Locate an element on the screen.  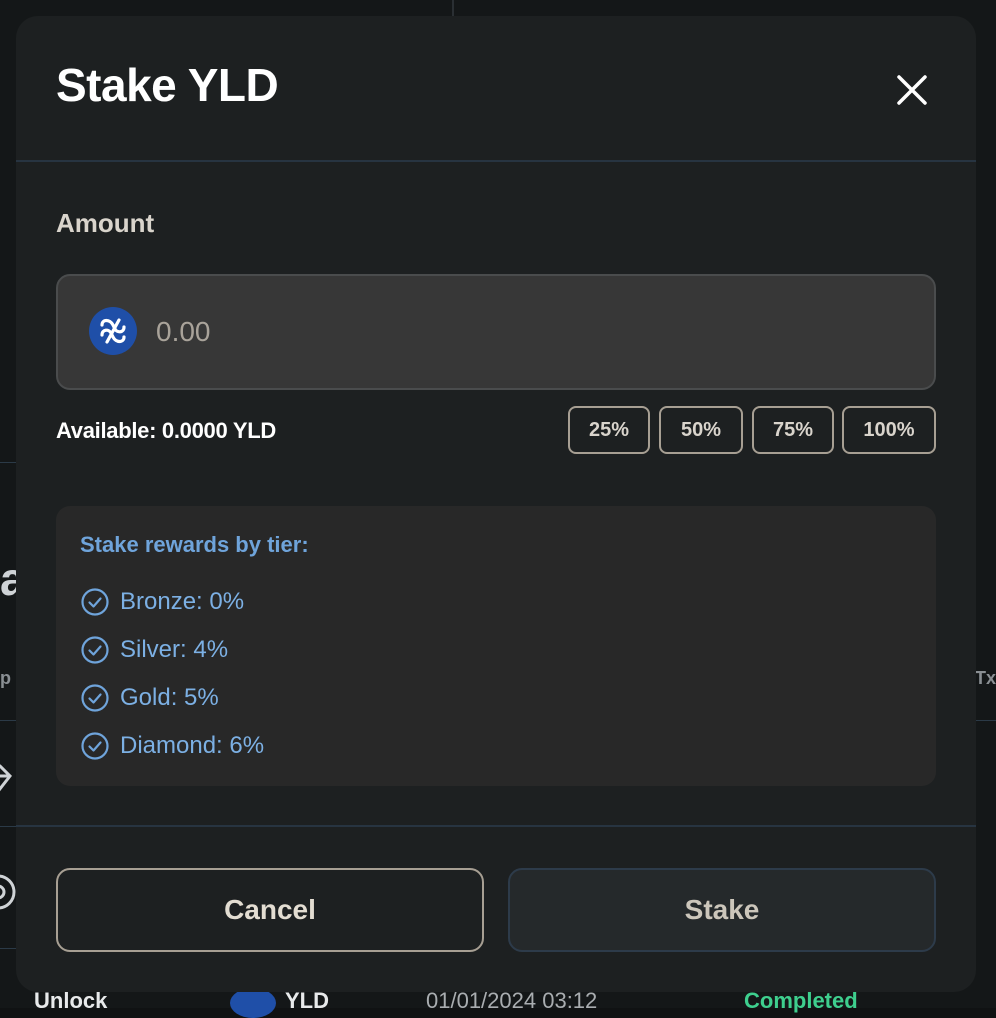
tier-item: Bronze: 0% is located at coordinates (162, 602).